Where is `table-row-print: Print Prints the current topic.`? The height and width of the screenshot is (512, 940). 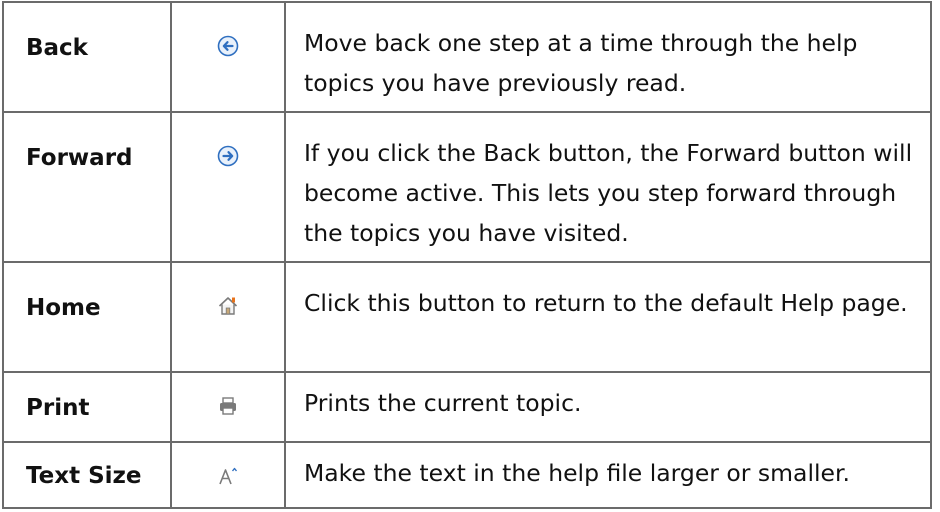
table-row-print: Print Prints the current topic. is located at coordinates (467, 407).